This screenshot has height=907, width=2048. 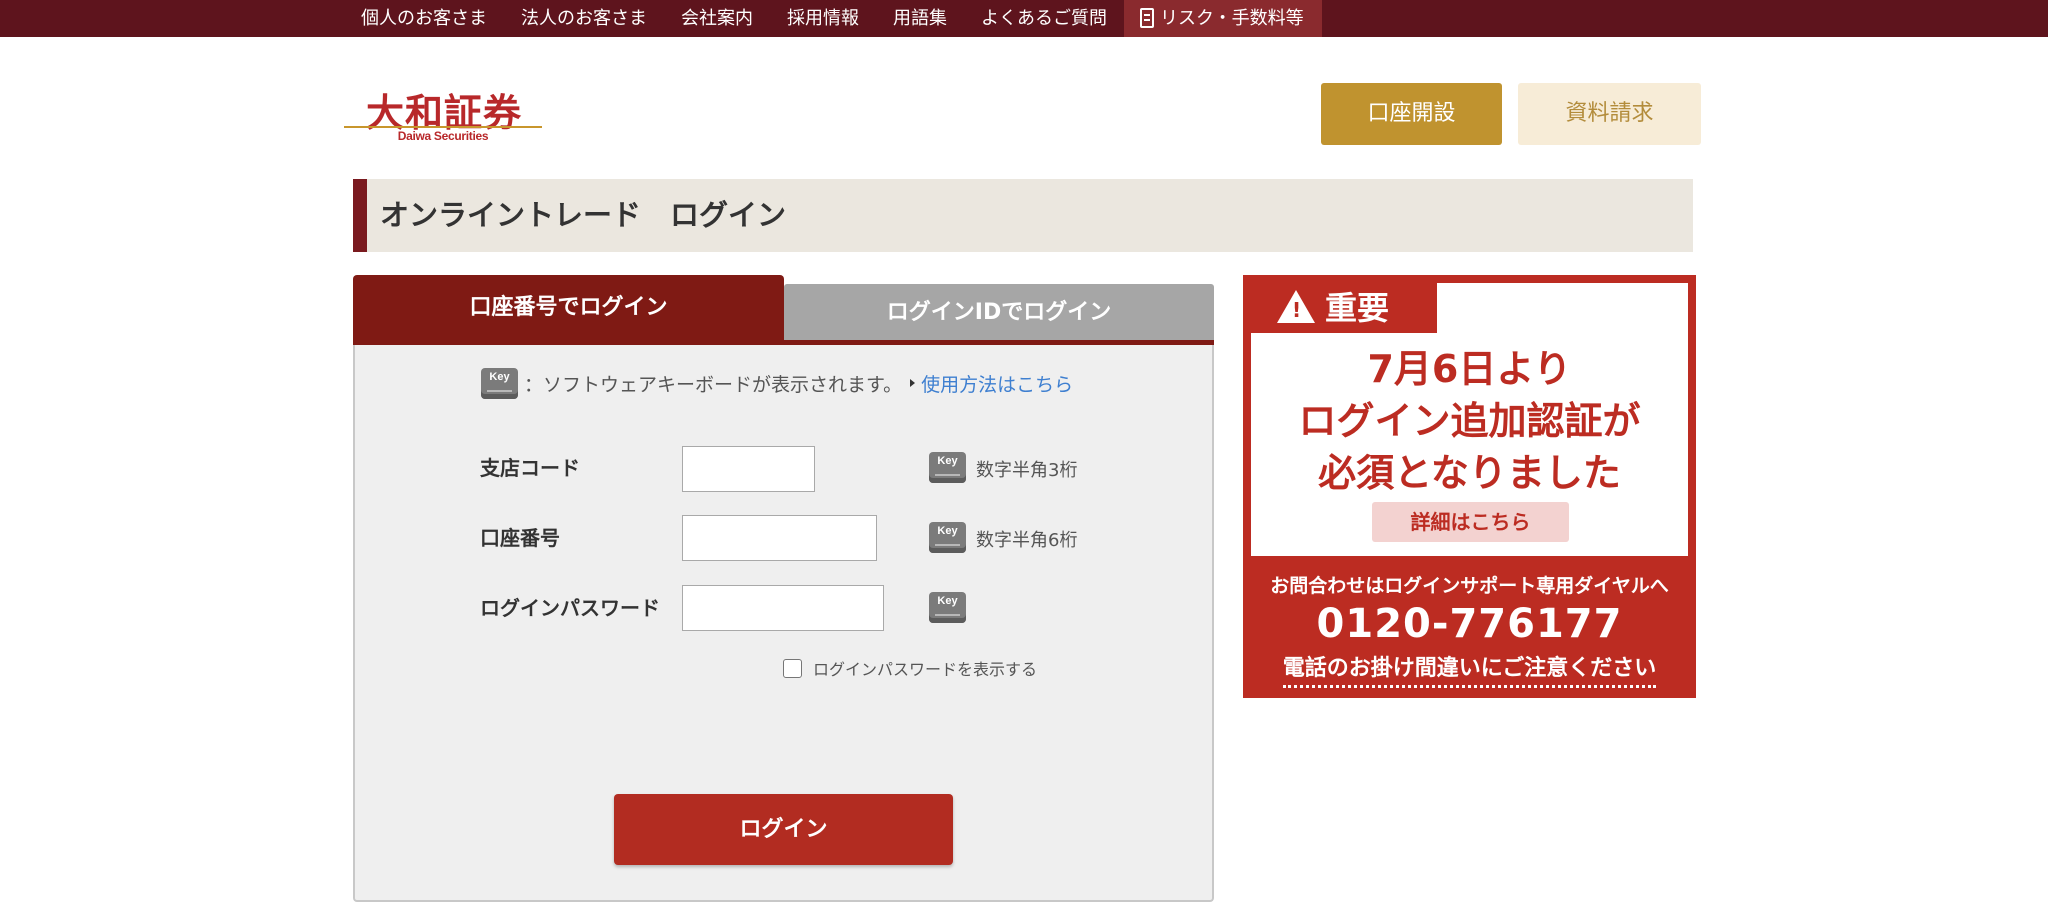 What do you see at coordinates (530, 468) in the screenshot?
I see `branch-code-label: 支店コード` at bounding box center [530, 468].